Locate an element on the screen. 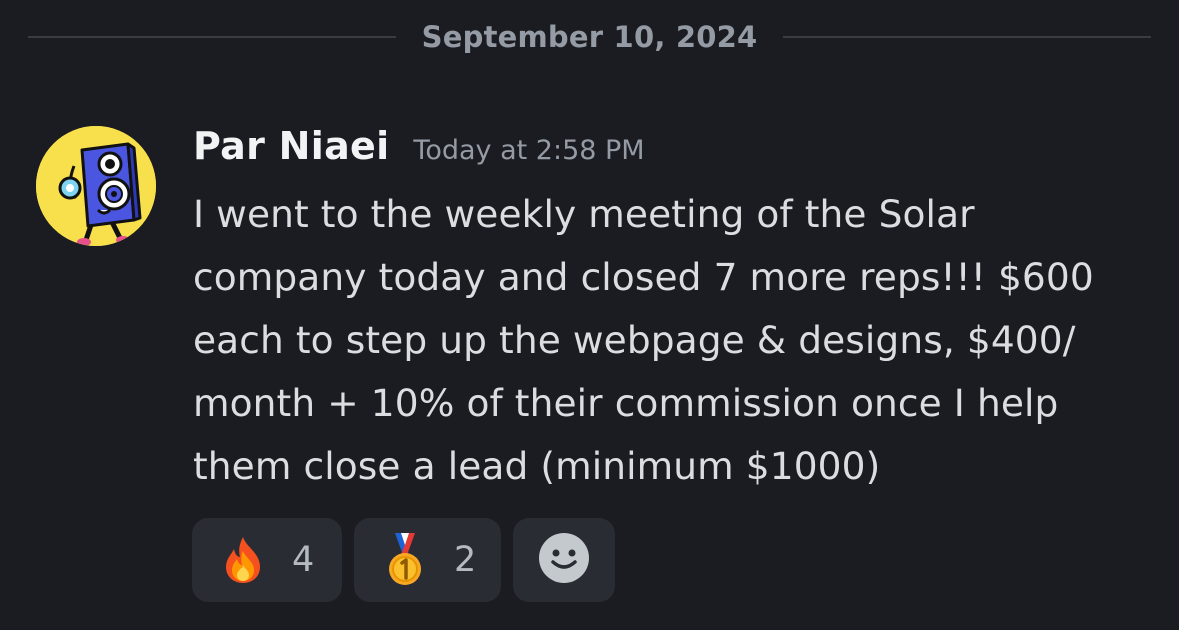  smiley-icon is located at coordinates (564, 560).